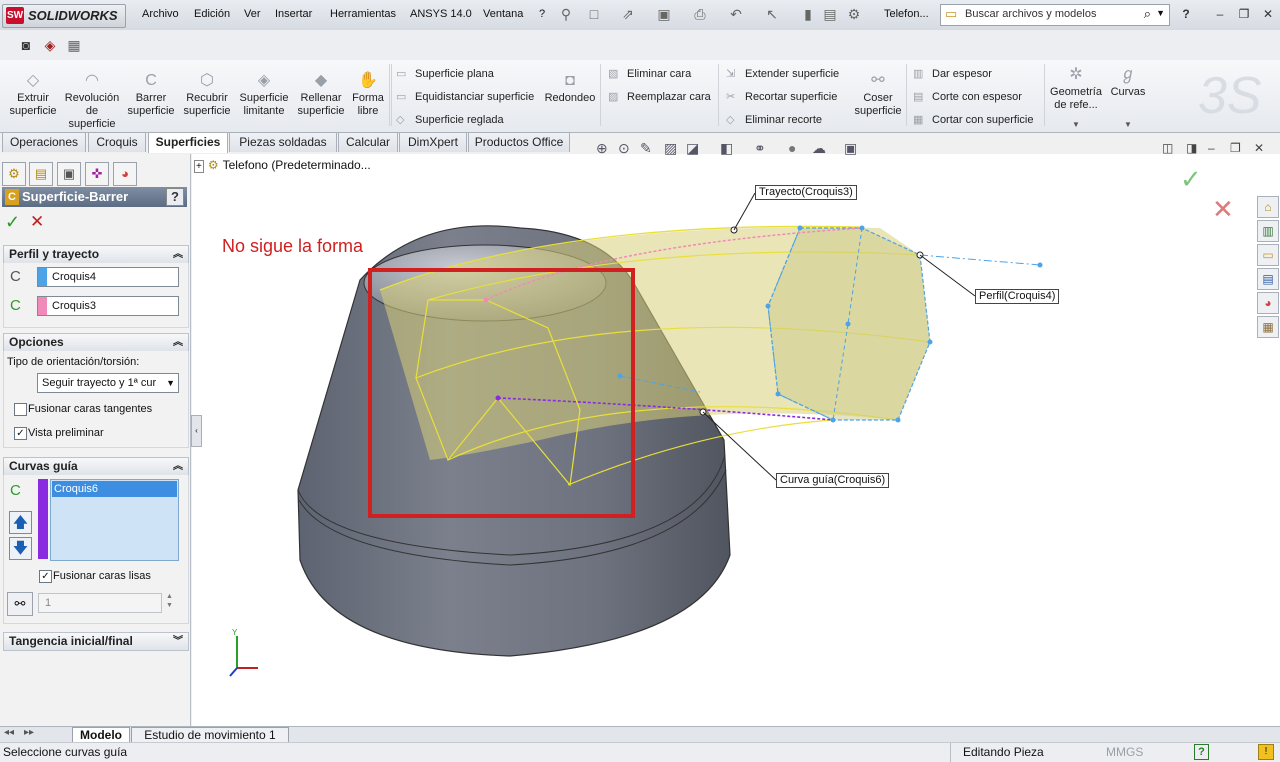 The width and height of the screenshot is (1280, 762). Describe the element at coordinates (782, 73) in the screenshot. I see `extend-surface-button: ⇲ Extender superficie` at that location.